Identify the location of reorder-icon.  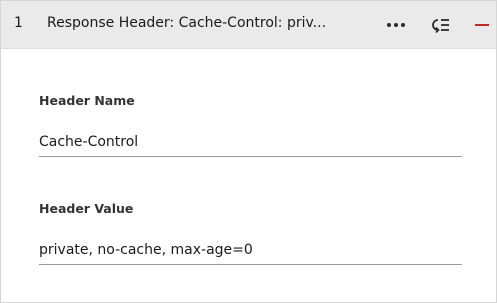
(440, 26).